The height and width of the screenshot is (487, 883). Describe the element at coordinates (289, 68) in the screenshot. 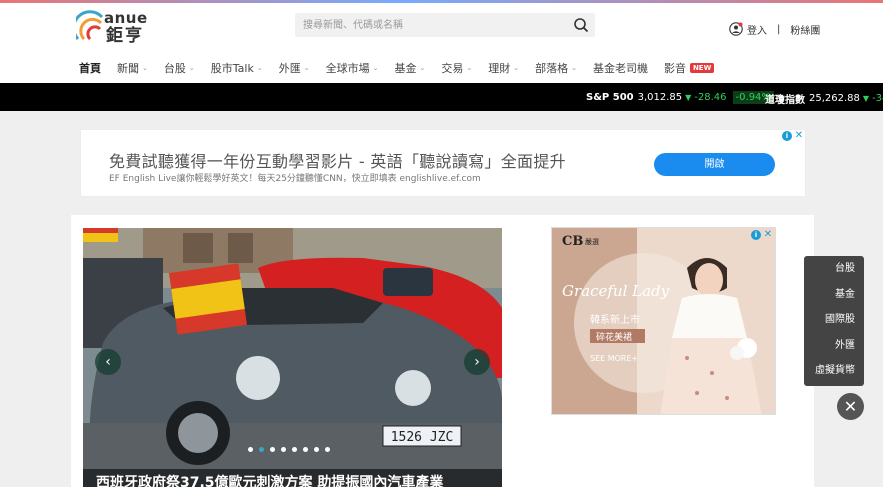

I see `nav-item-label: 外匯` at that location.